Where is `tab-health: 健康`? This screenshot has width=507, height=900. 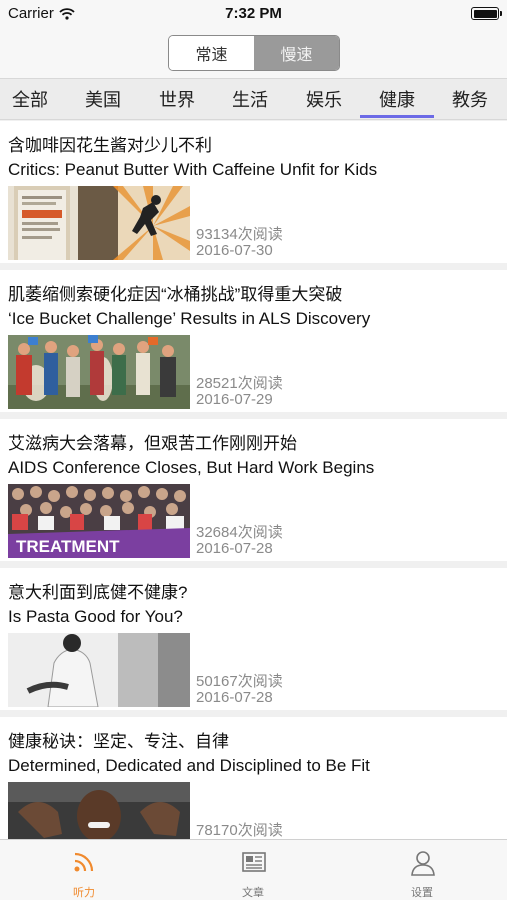
tab-health: 健康 is located at coordinates (397, 99).